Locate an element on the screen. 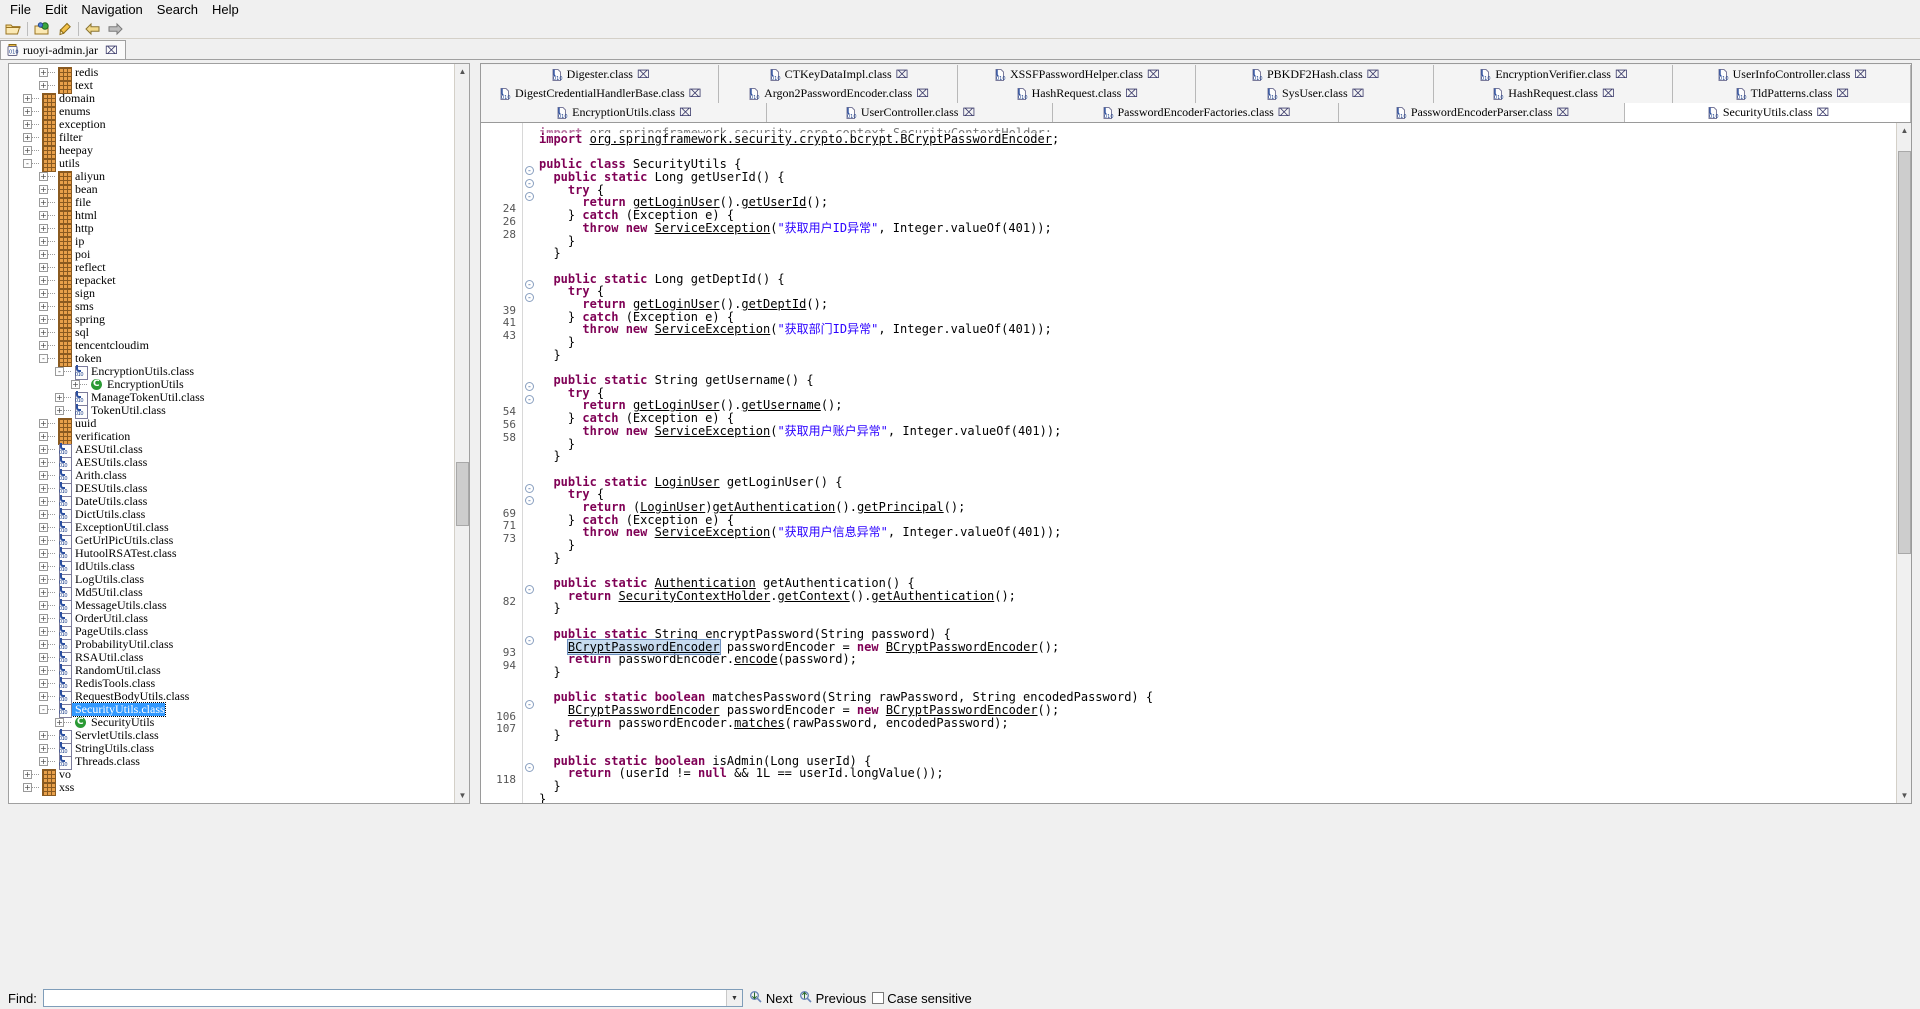 The image size is (1920, 1009). open-type-icon is located at coordinates (42, 29).